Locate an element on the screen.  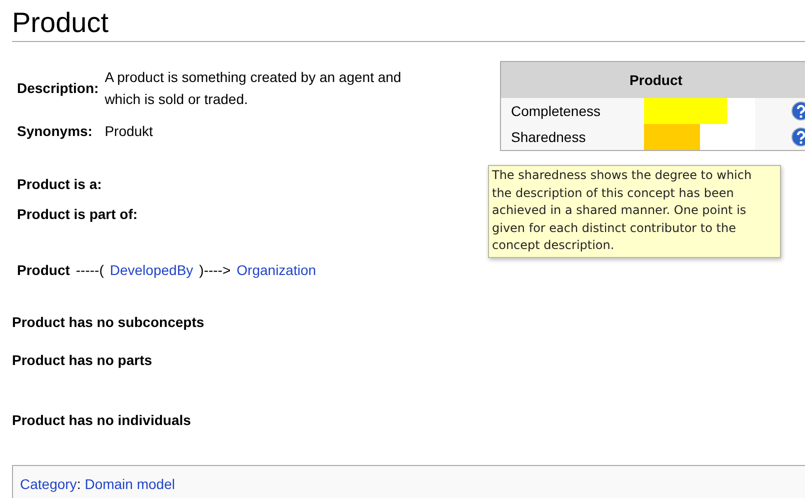
relation-connector: -----( is located at coordinates (90, 270).